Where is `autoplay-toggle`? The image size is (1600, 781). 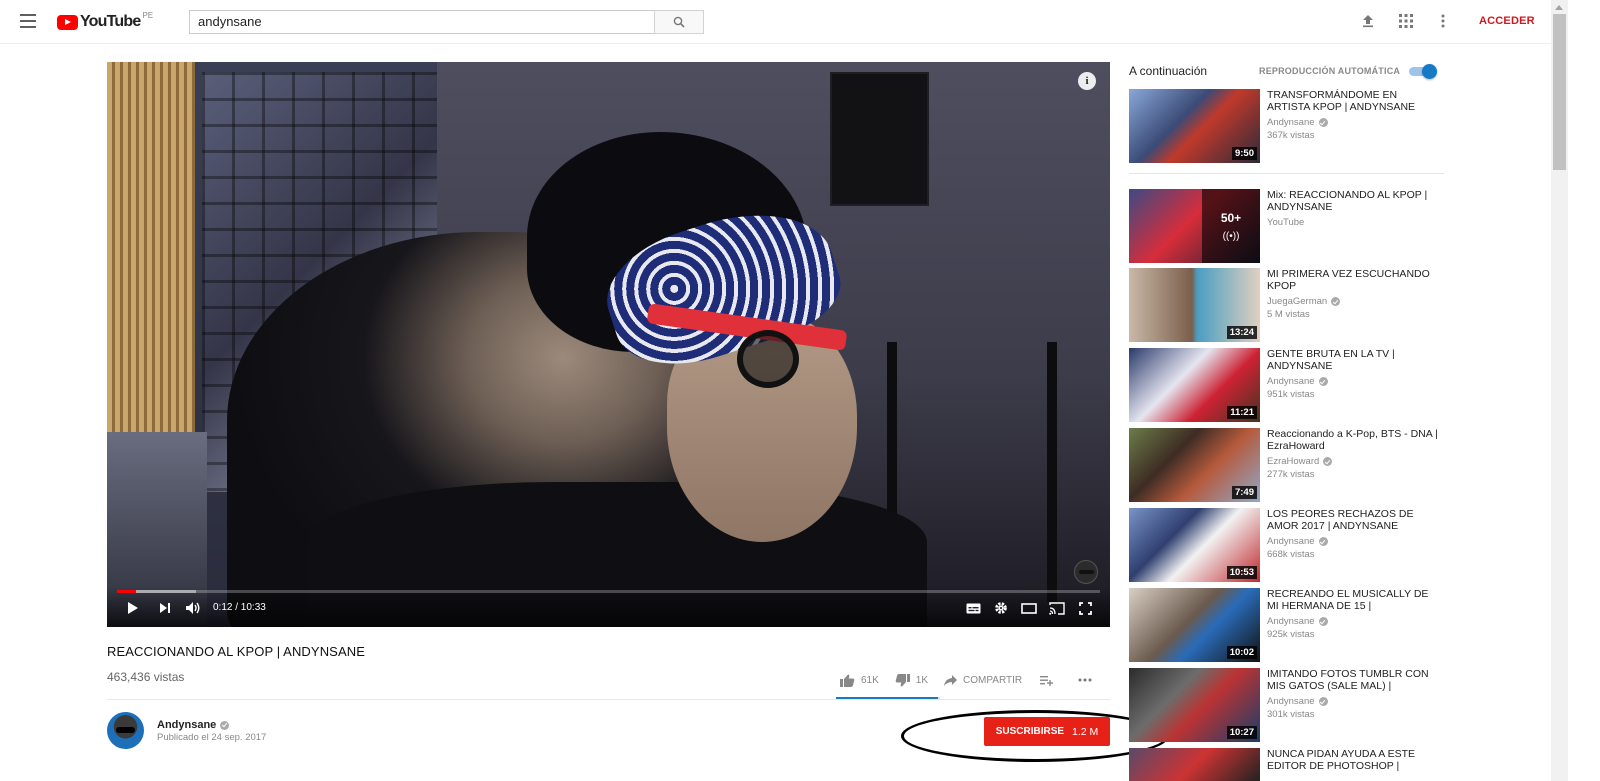 autoplay-toggle is located at coordinates (1423, 71).